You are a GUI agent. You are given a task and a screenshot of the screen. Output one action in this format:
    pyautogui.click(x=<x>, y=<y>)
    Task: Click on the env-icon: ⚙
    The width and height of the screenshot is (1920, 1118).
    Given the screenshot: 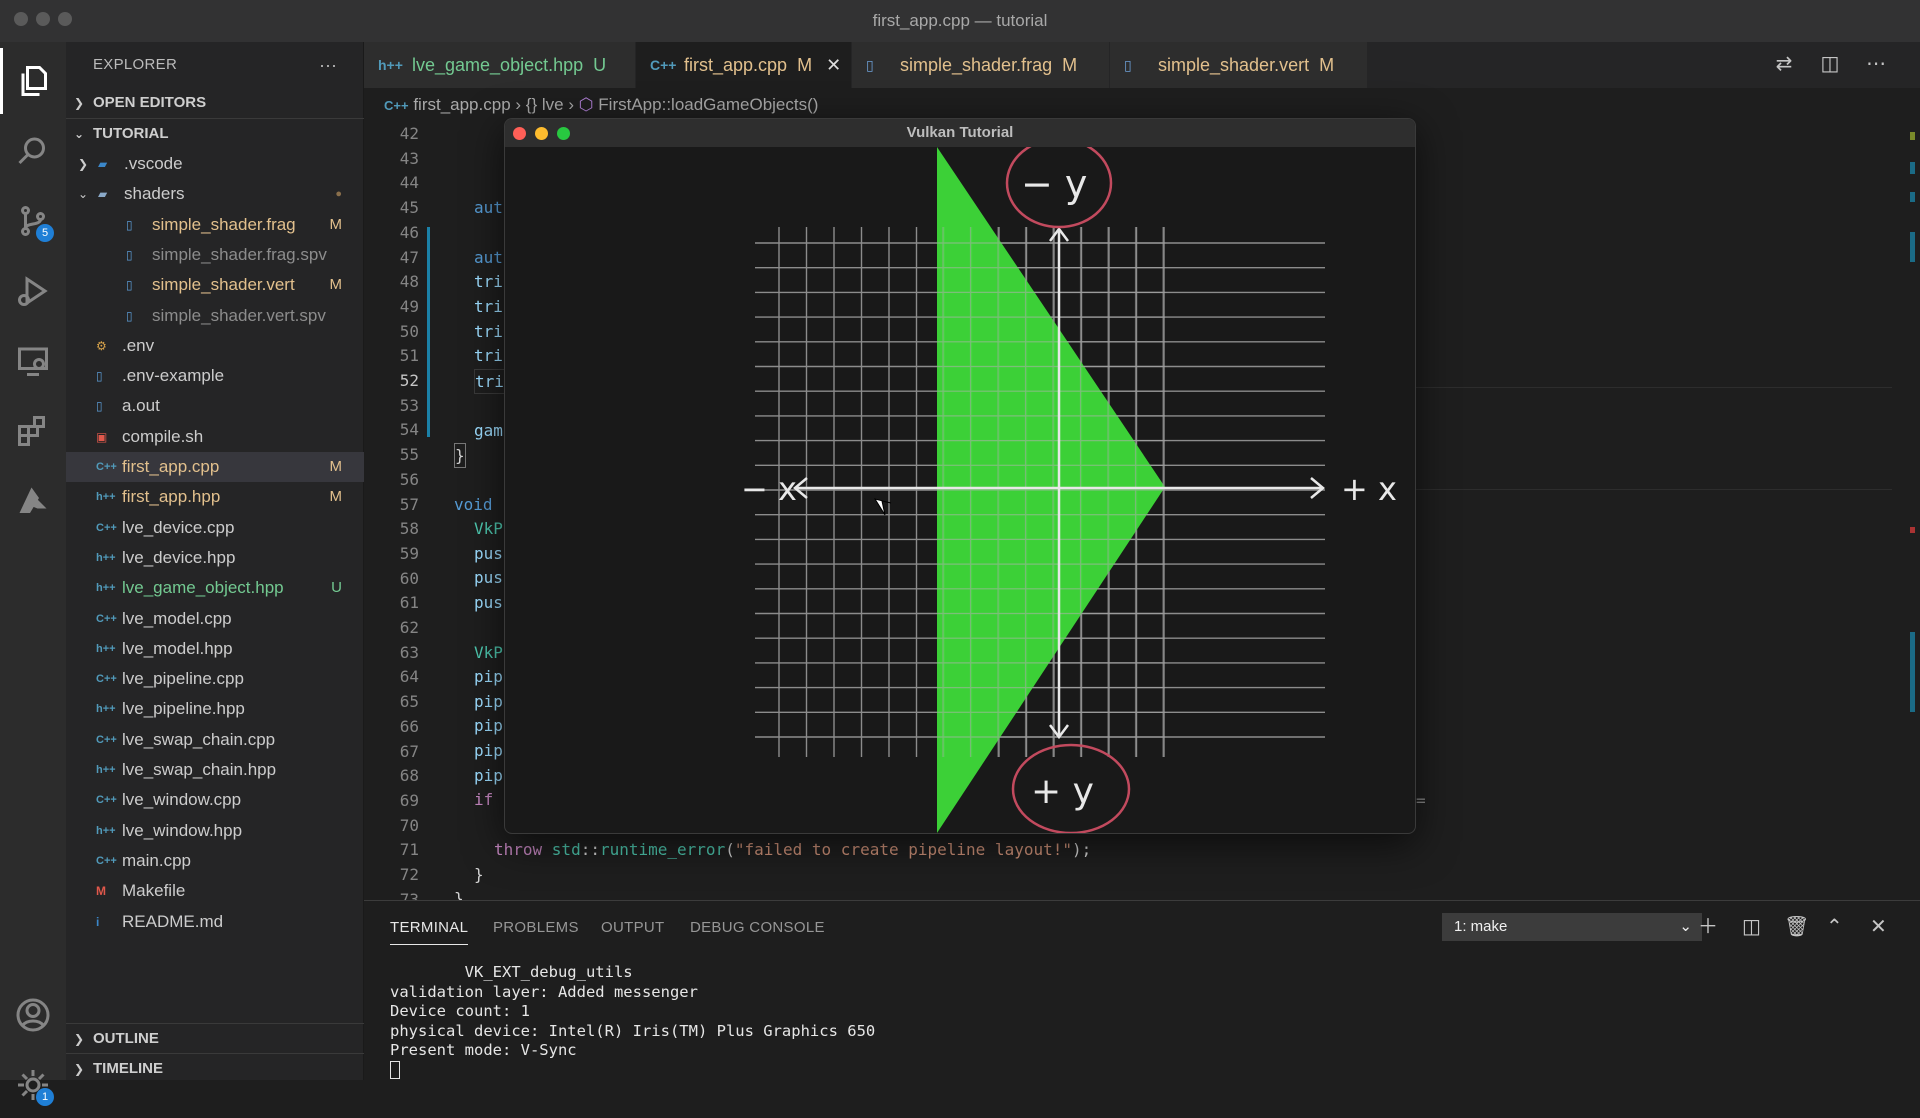 What is the action you would take?
    pyautogui.click(x=101, y=345)
    